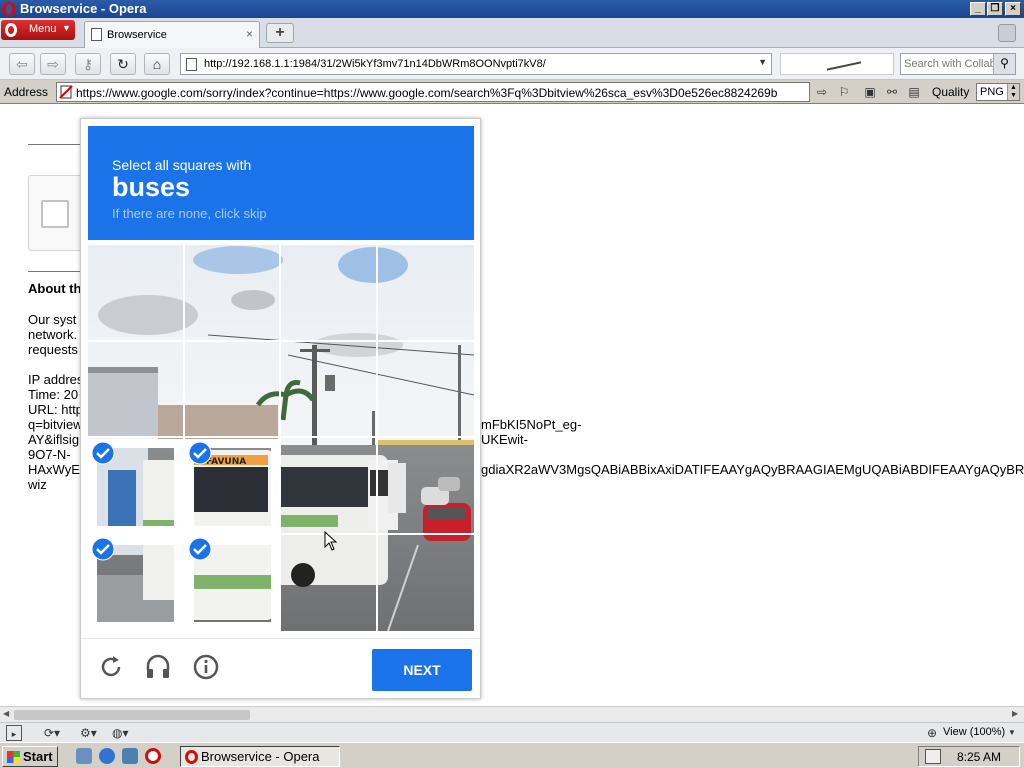  Describe the element at coordinates (1013, 92) in the screenshot. I see `quality-spinner: ▲ ▼` at that location.